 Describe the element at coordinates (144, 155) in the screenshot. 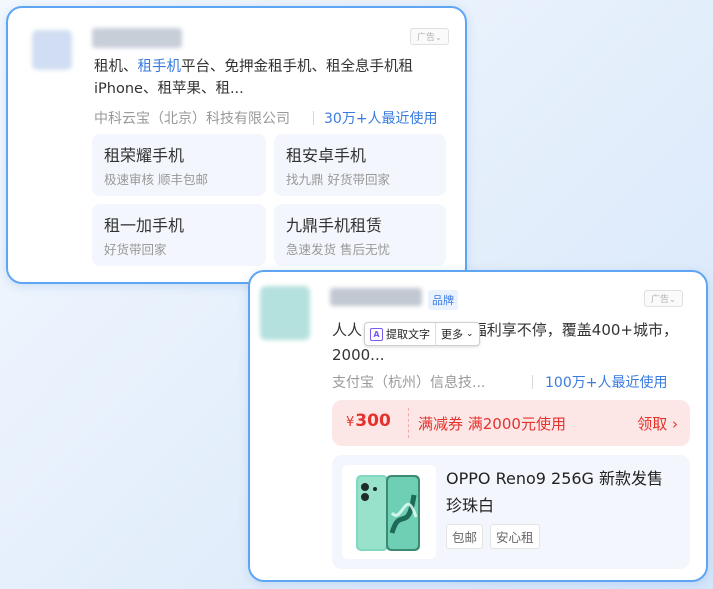

I see `sub-link-title: 租荣耀手机` at that location.